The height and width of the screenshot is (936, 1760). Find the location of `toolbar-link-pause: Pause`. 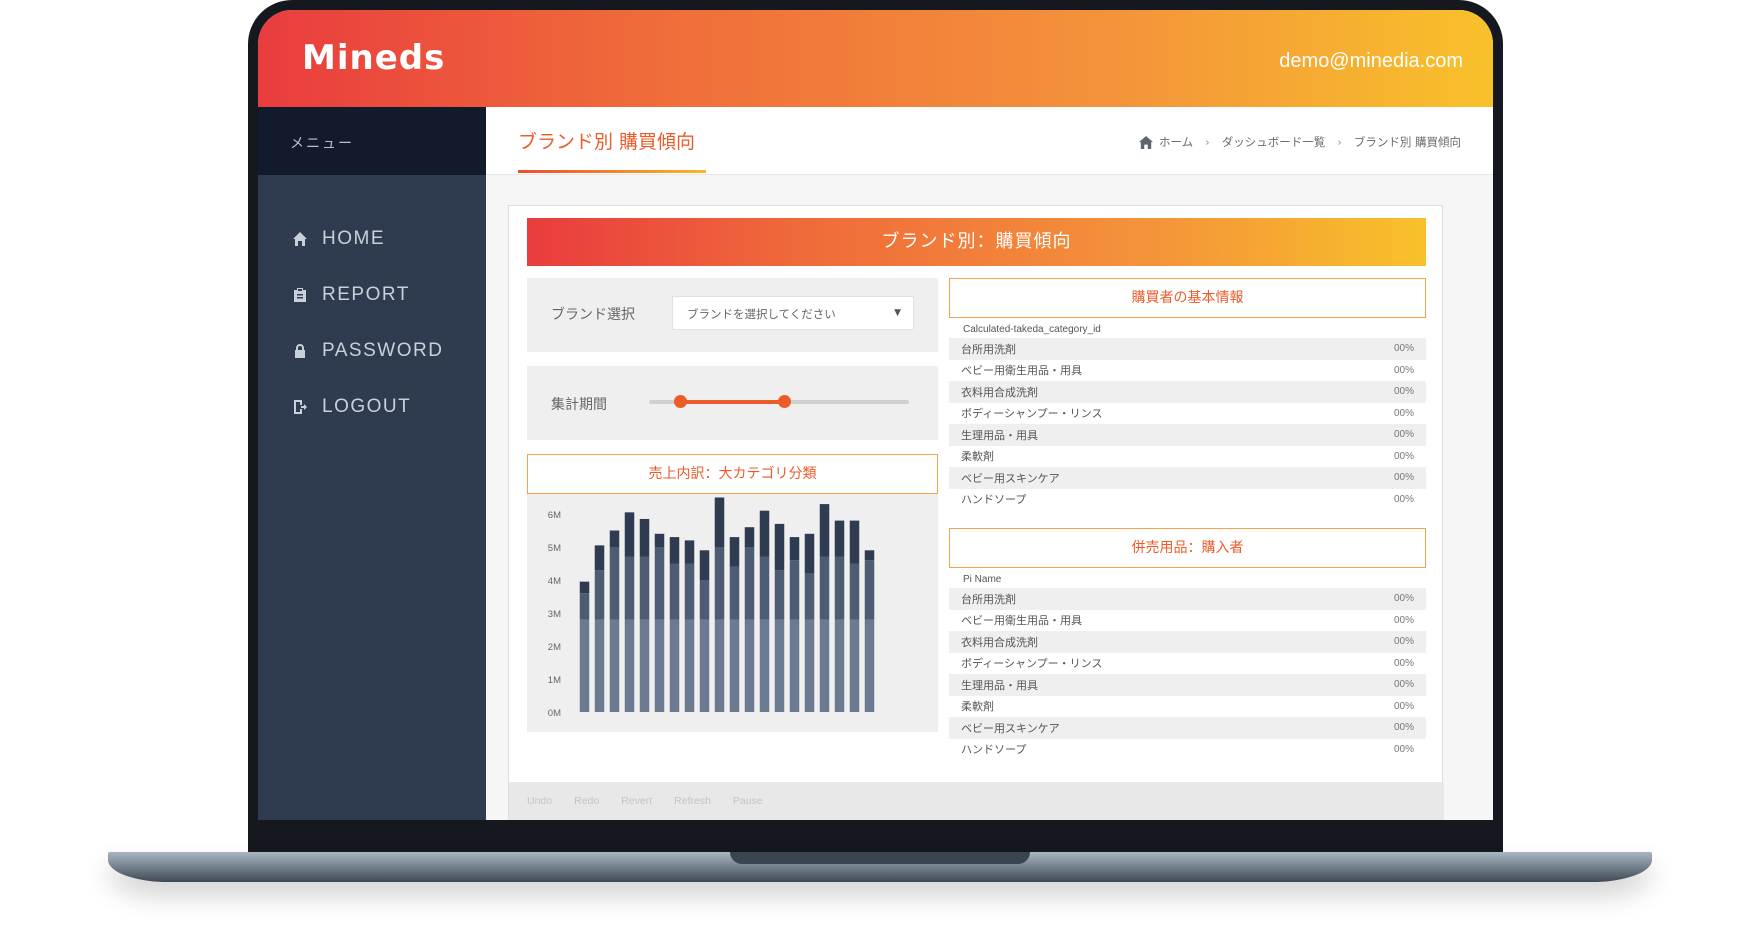

toolbar-link-pause: Pause is located at coordinates (748, 801).